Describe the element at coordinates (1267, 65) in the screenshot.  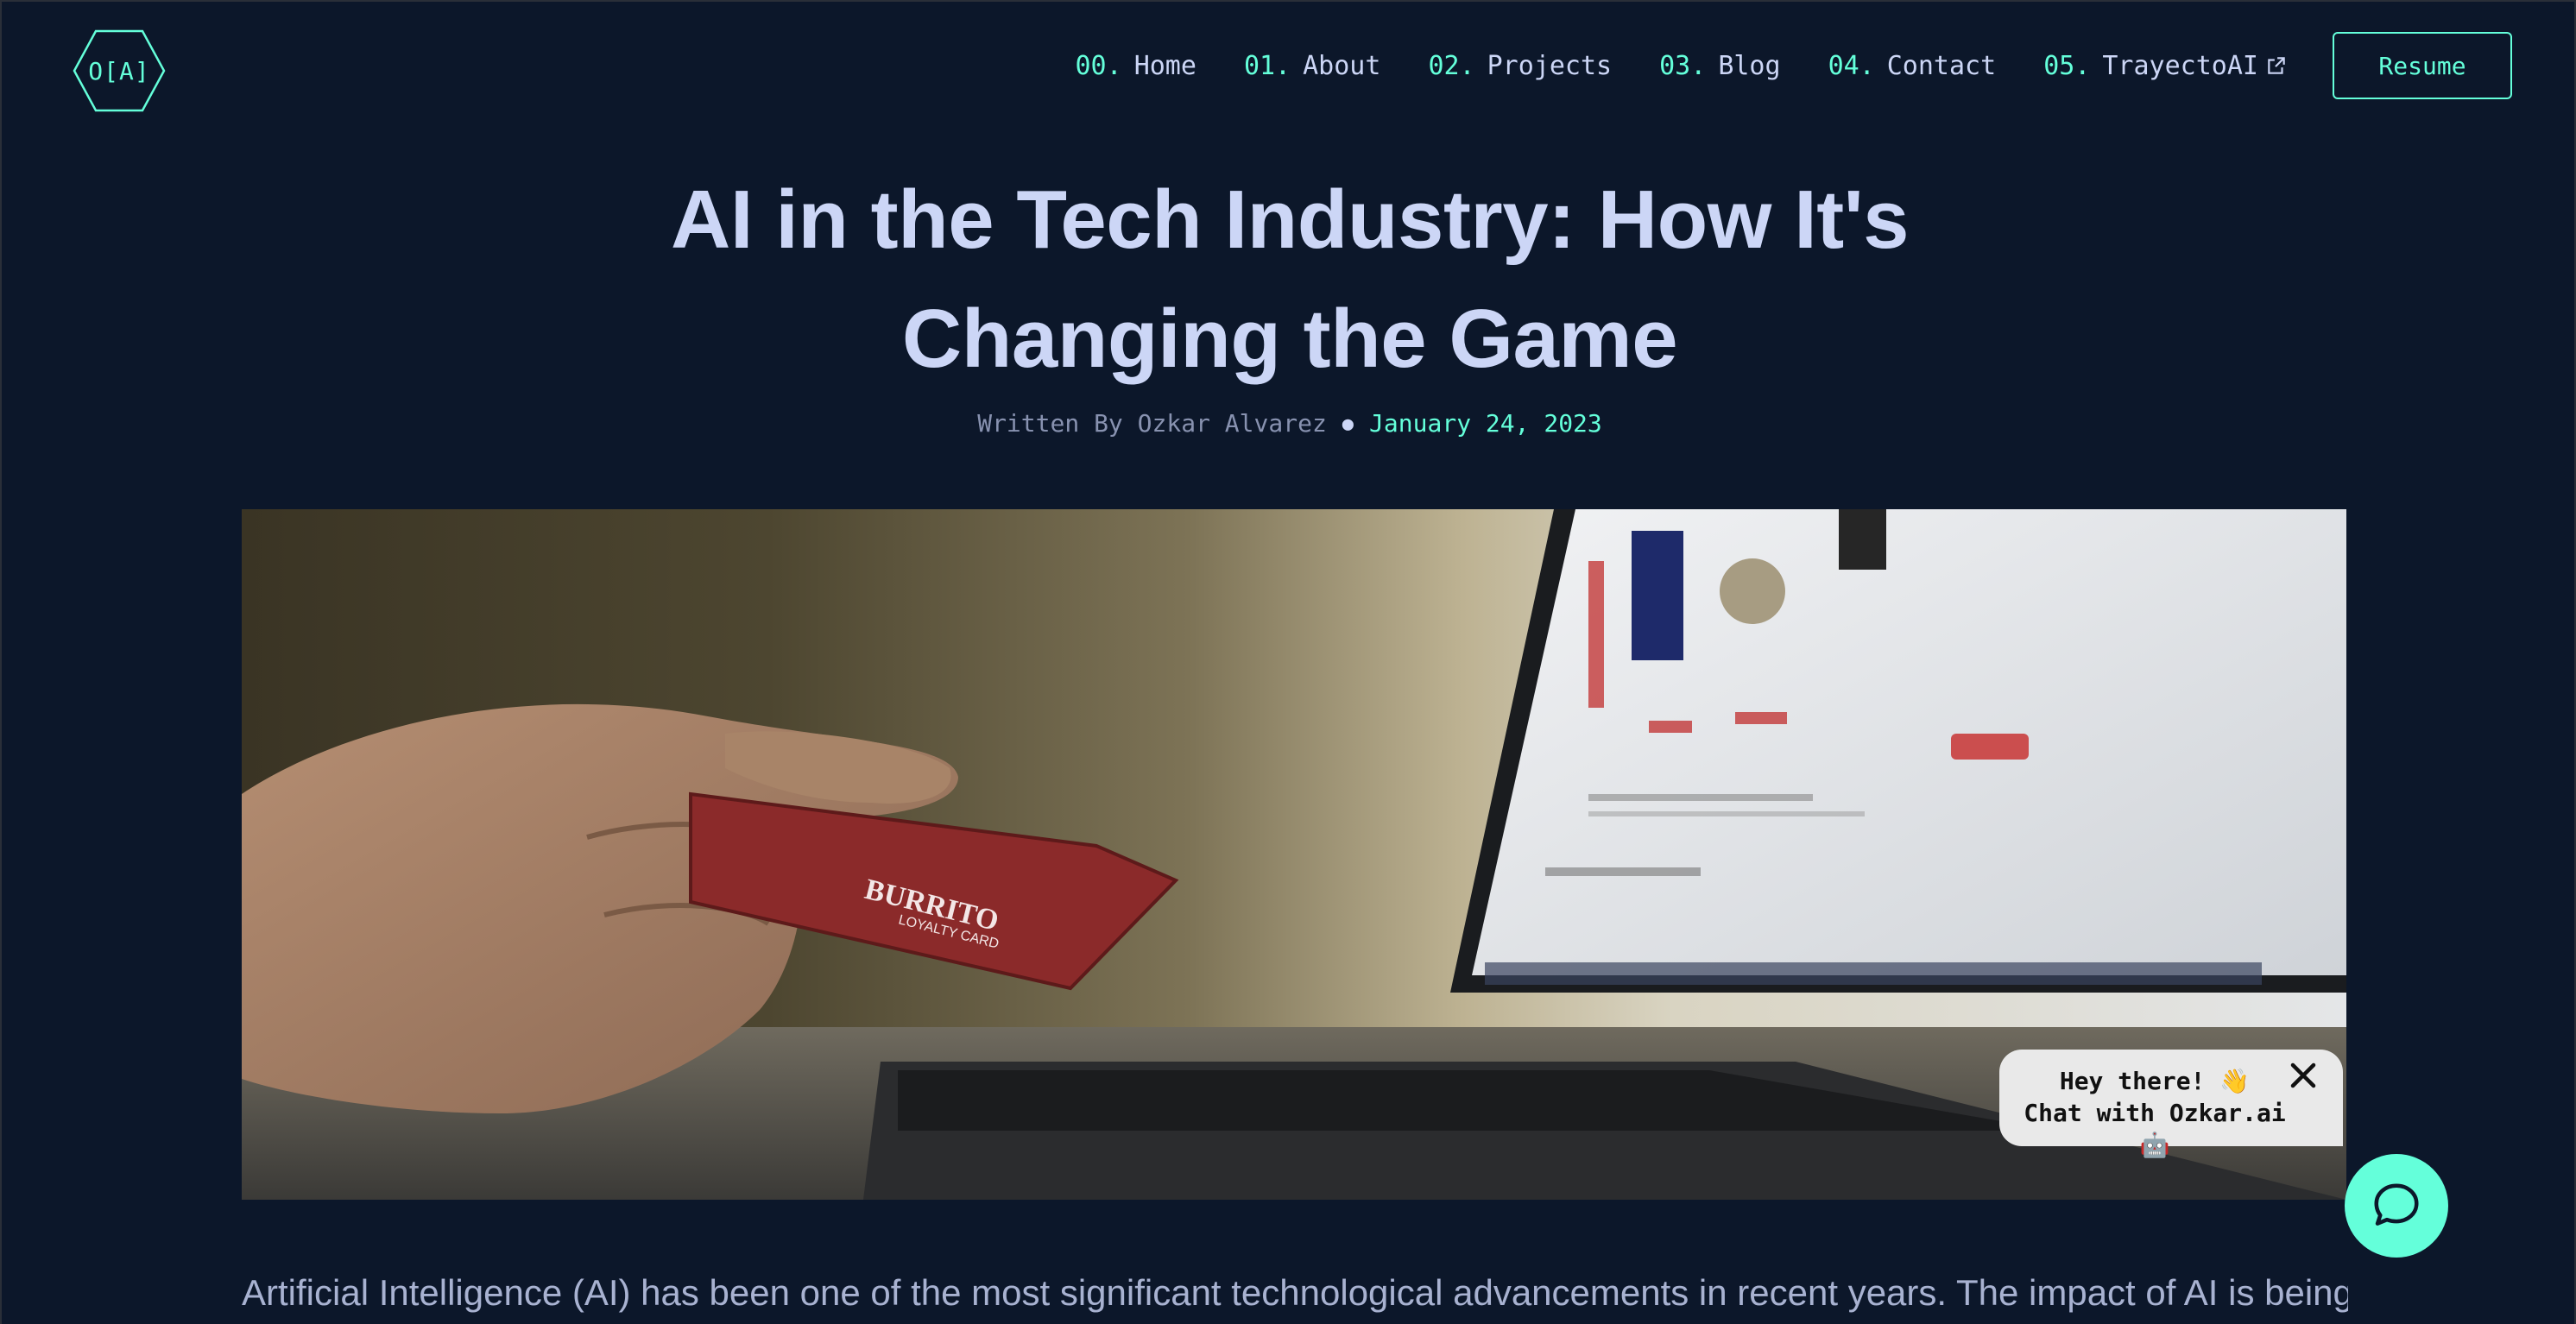
I see `nav-number: 01.` at that location.